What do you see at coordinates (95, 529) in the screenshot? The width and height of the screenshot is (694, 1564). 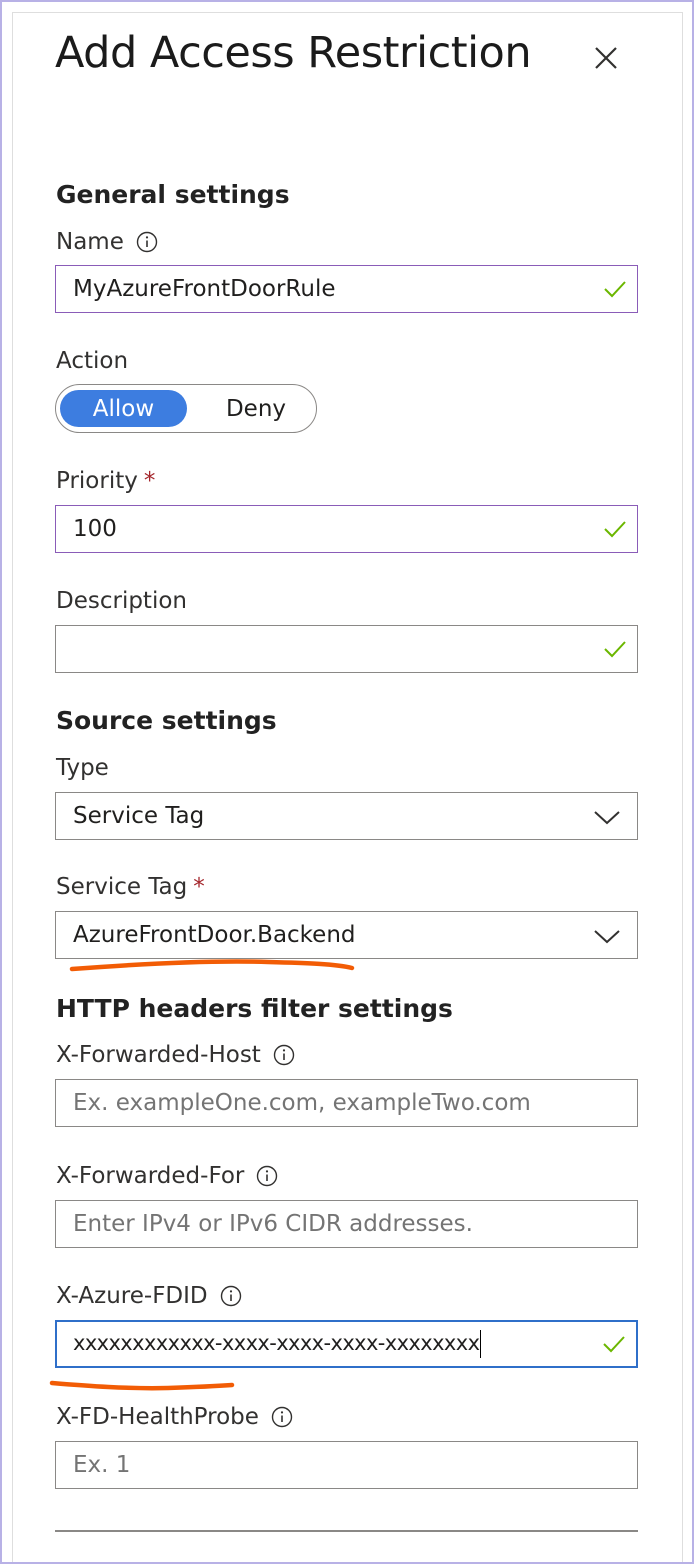 I see `priority-input-value: 100` at bounding box center [95, 529].